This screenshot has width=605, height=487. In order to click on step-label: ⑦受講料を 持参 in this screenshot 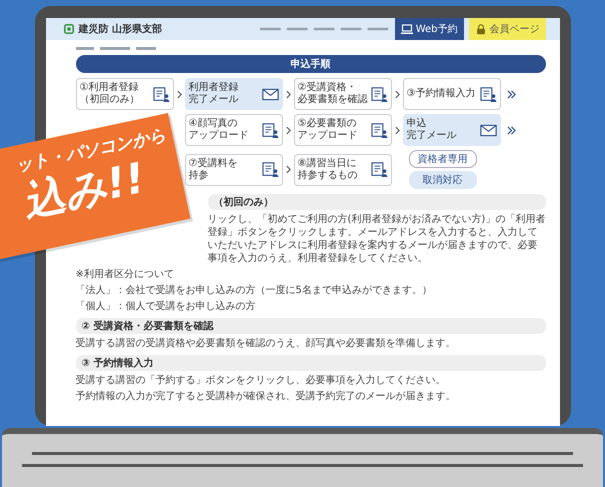, I will do `click(213, 170)`.